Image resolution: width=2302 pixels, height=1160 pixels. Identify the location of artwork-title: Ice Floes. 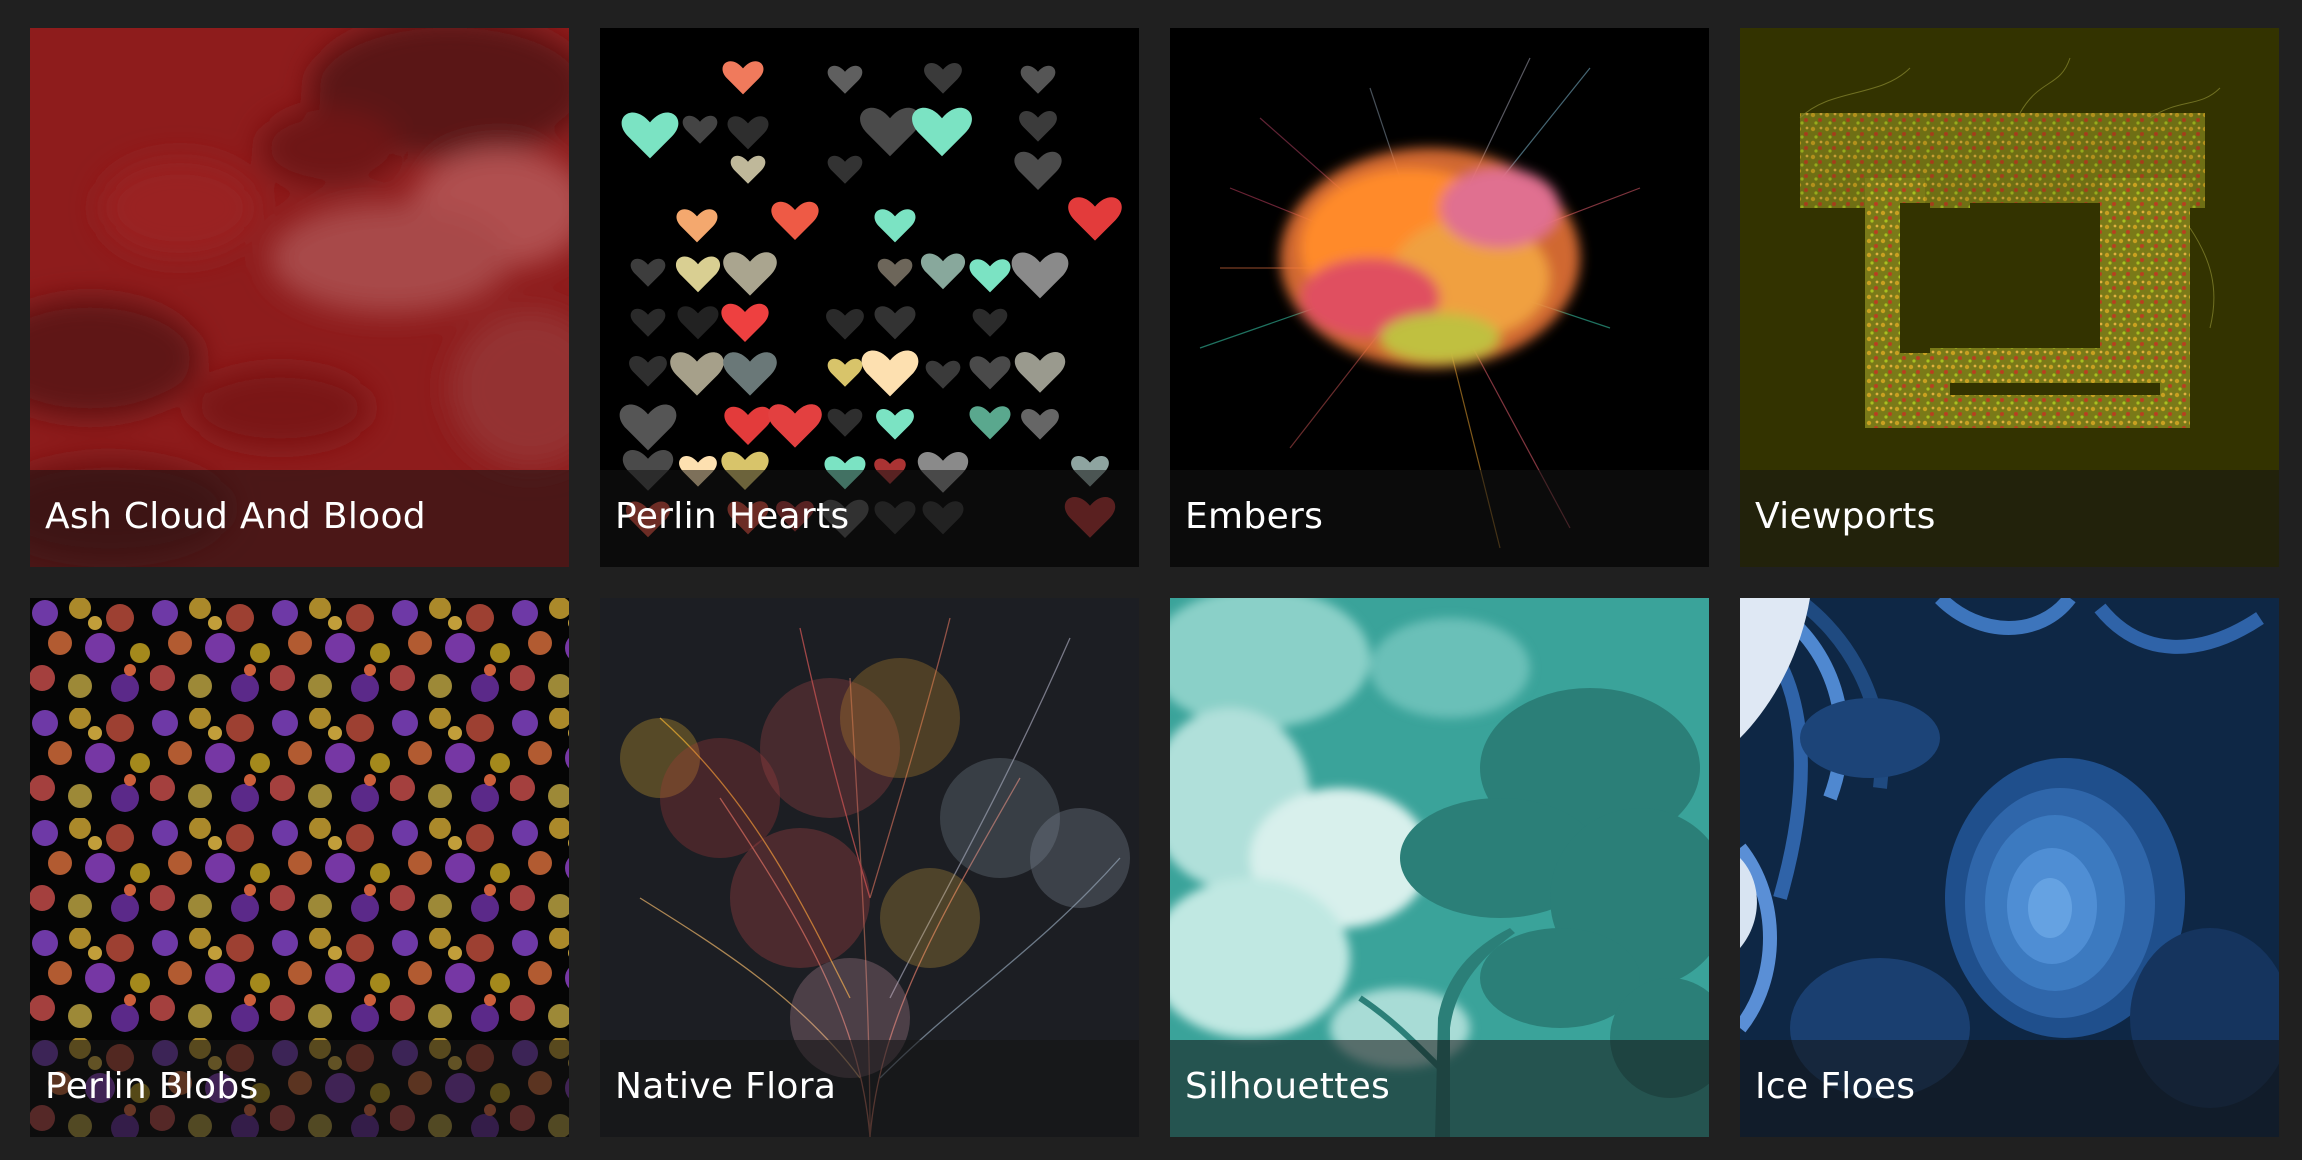
(1835, 1086).